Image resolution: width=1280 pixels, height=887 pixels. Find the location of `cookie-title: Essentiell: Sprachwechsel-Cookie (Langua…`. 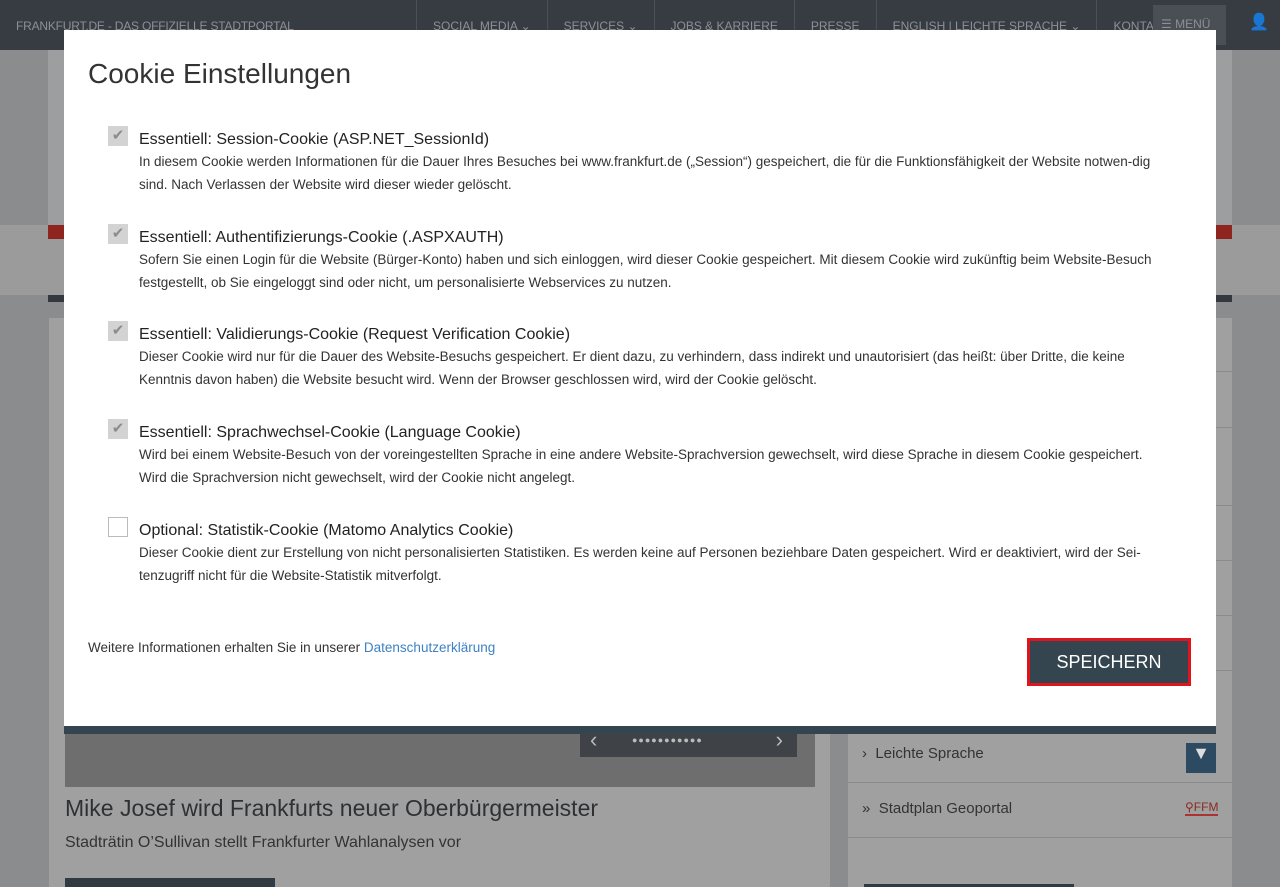

cookie-title: Essentiell: Sprachwechsel-Cookie (Langua… is located at coordinates (330, 432).